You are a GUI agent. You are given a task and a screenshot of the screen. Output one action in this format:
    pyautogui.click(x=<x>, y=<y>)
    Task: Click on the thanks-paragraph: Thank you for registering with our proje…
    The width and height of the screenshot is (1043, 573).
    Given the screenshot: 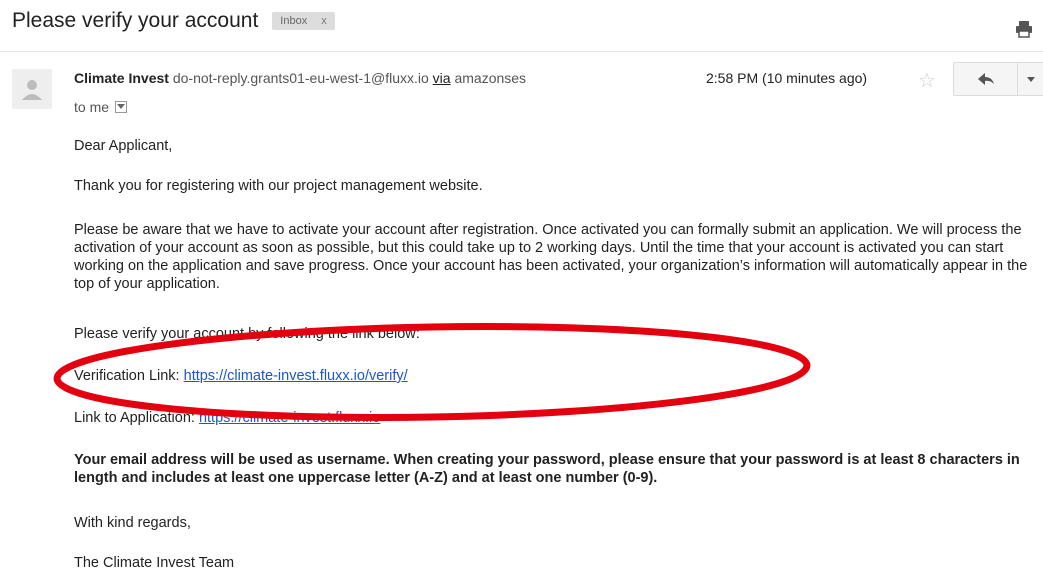 What is the action you would take?
    pyautogui.click(x=278, y=186)
    